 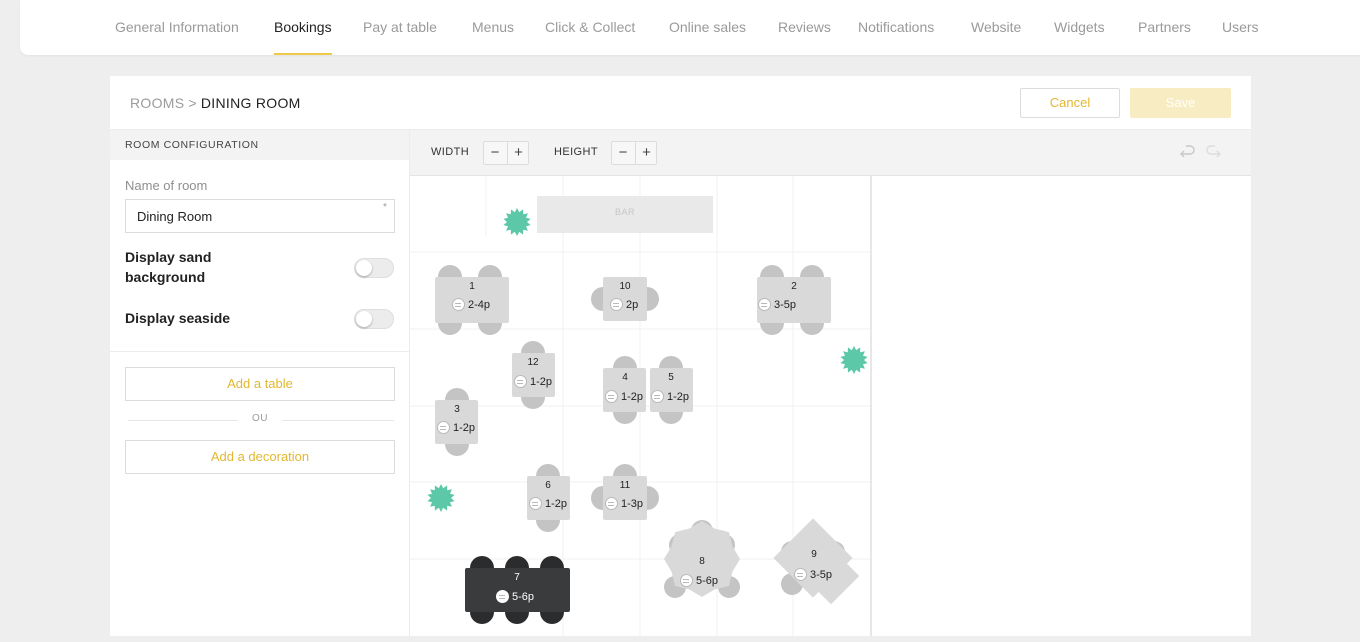 What do you see at coordinates (896, 27) in the screenshot?
I see `tab-notifications: Notifications` at bounding box center [896, 27].